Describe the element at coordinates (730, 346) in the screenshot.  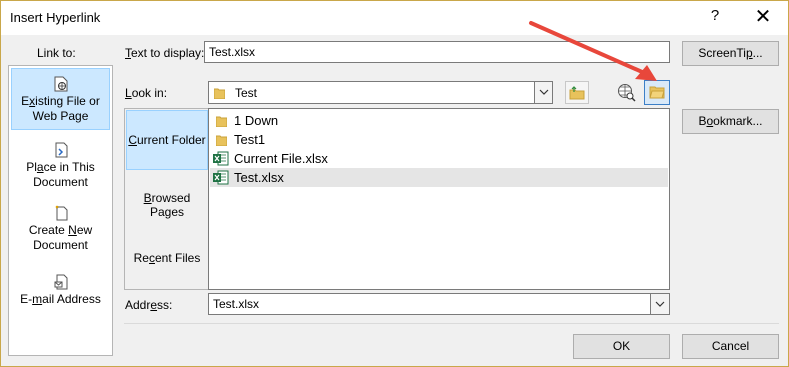
I see `cancel-button: Cancel` at that location.